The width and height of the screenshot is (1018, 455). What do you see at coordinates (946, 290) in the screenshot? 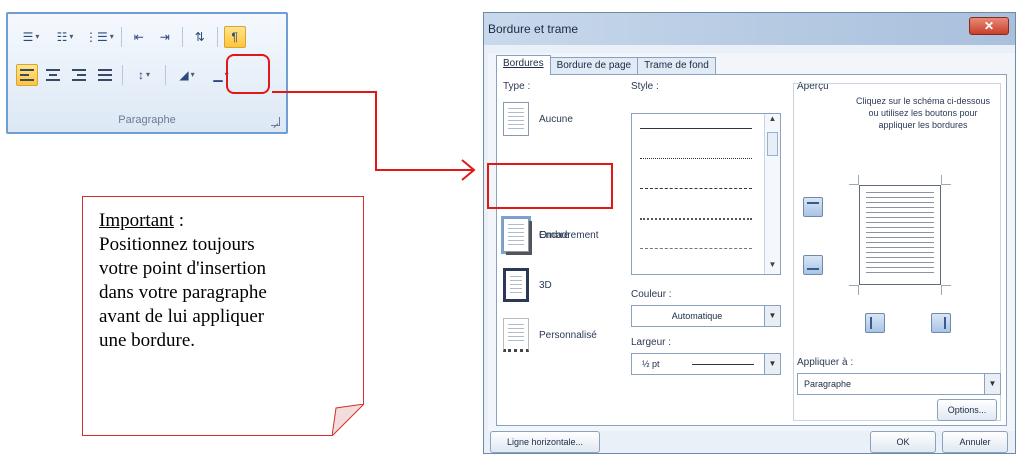
I see `preview-corner-mark` at bounding box center [946, 290].